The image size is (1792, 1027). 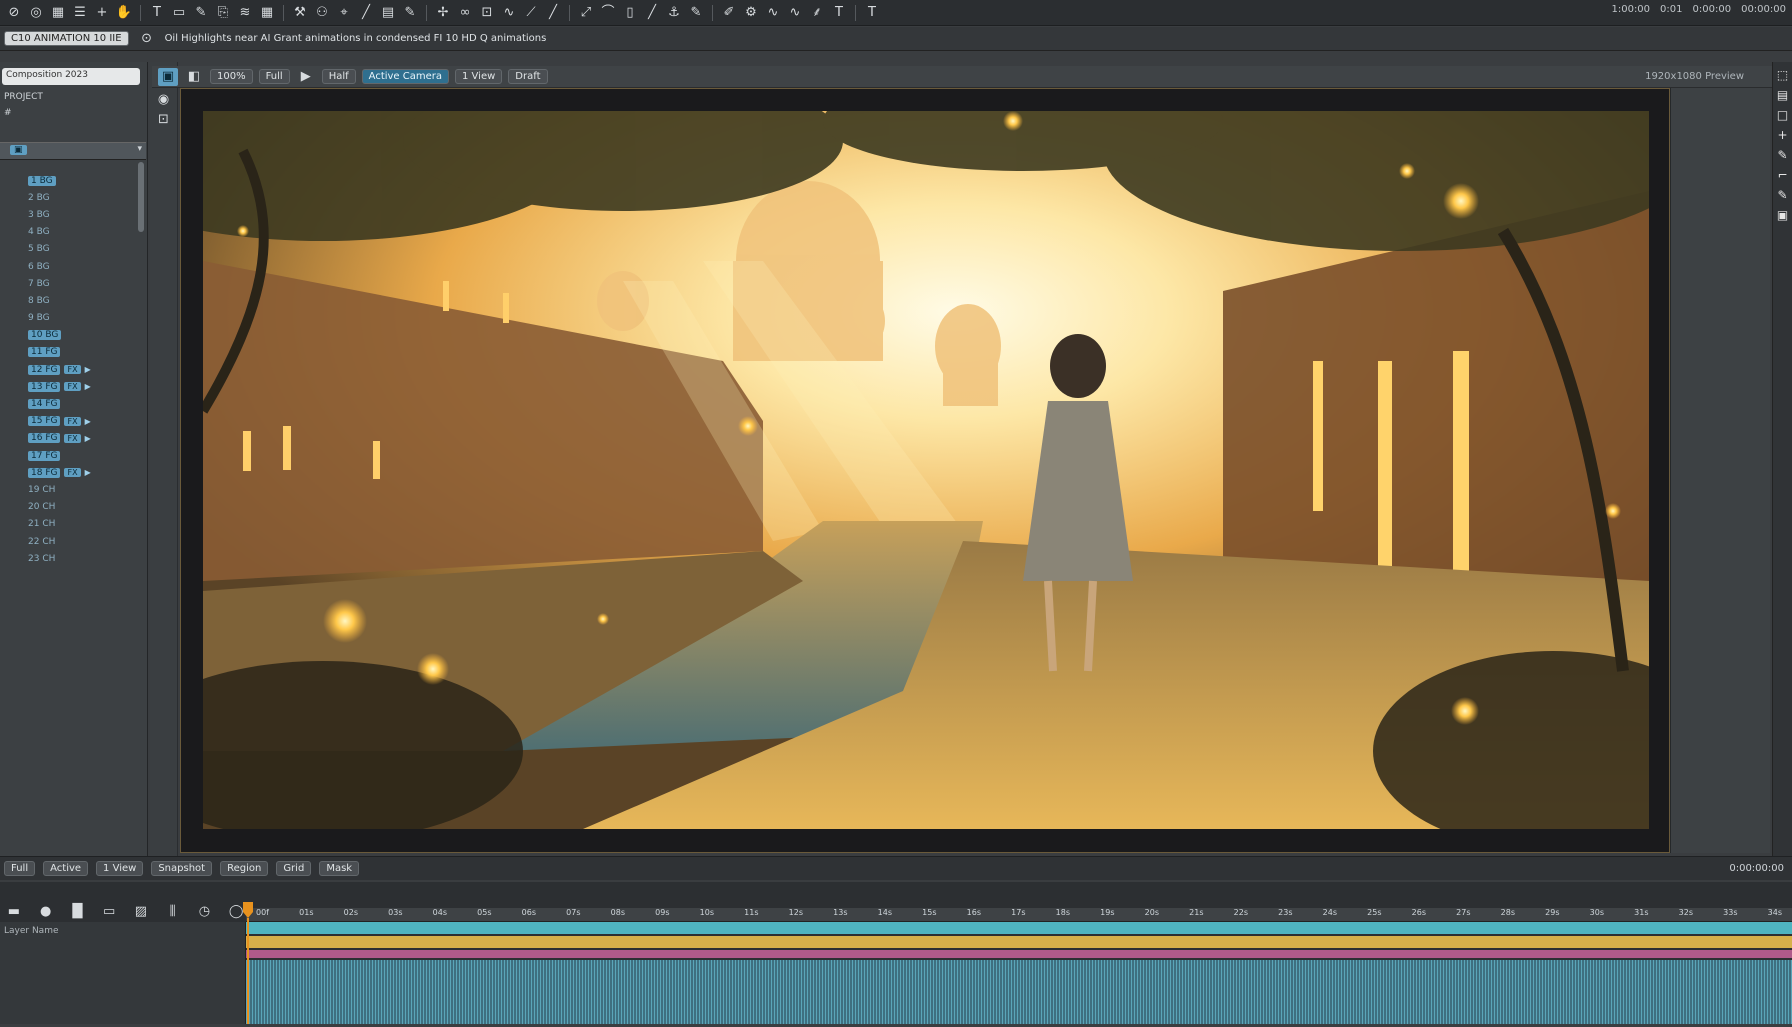 I want to click on layer-row: 13 FG FX ▶, so click(x=76, y=386).